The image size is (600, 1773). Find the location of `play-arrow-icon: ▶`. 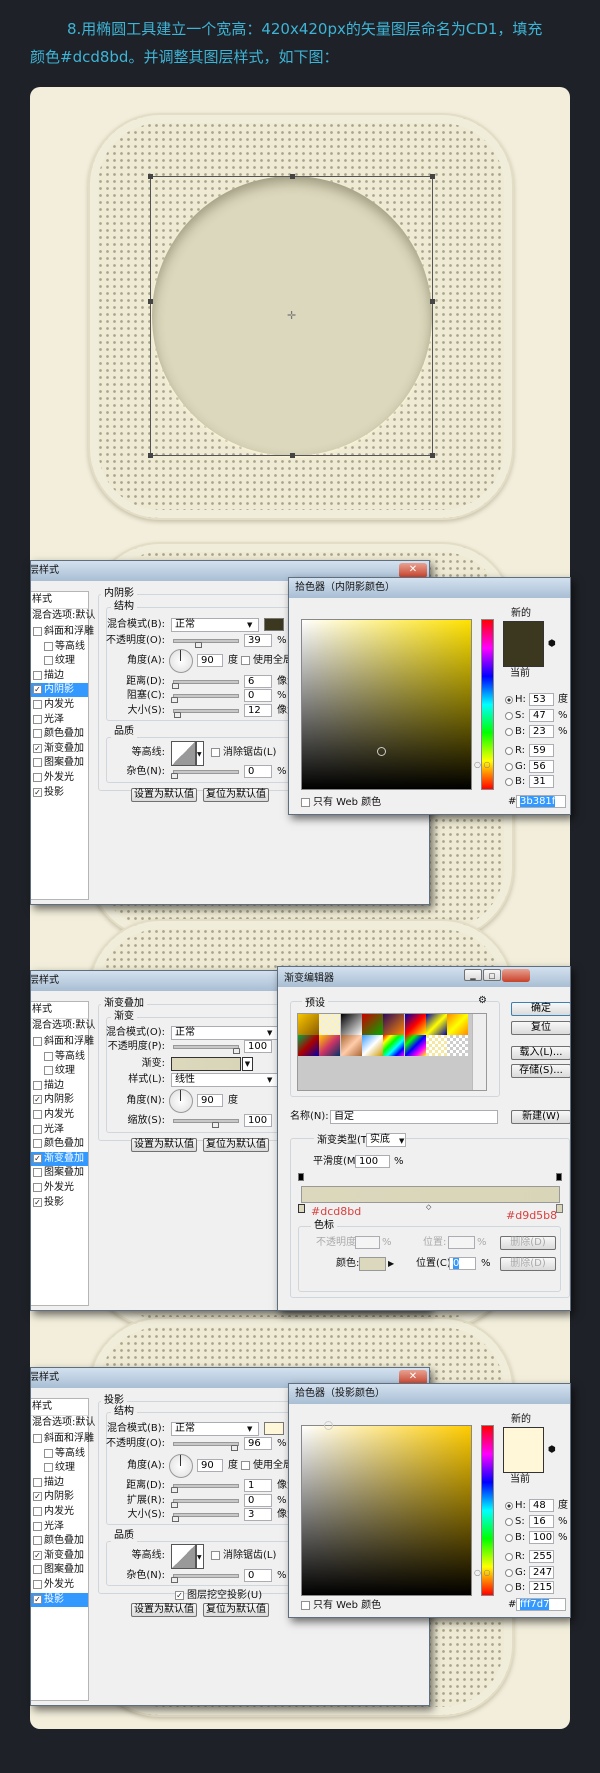

play-arrow-icon: ▶ is located at coordinates (391, 1264).